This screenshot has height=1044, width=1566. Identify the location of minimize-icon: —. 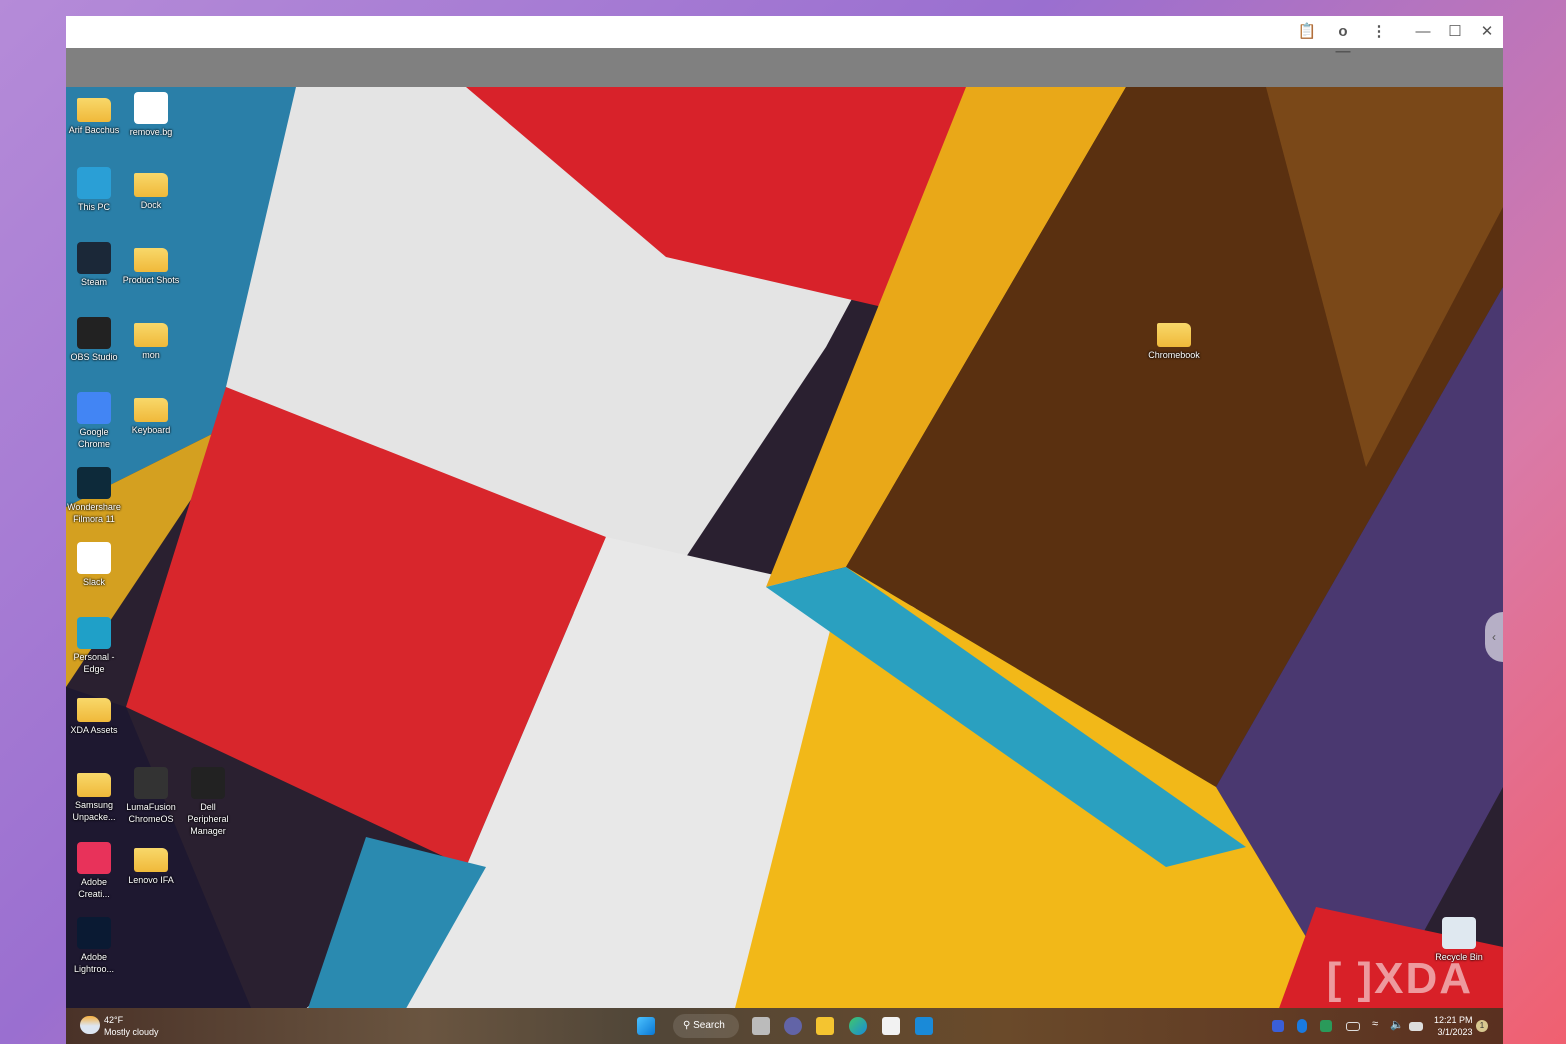
(1423, 32).